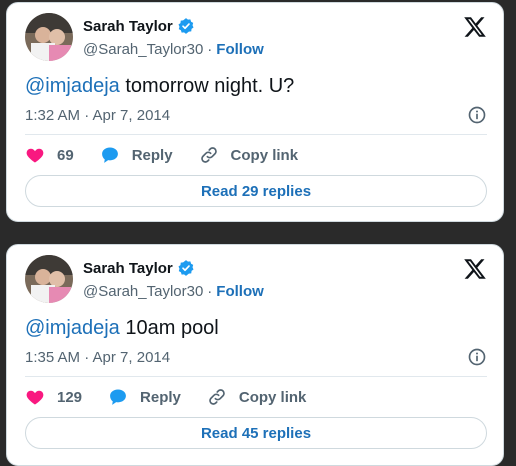 The image size is (516, 466). Describe the element at coordinates (207, 86) in the screenshot. I see `tweet-body: tomorrow night. U?` at that location.